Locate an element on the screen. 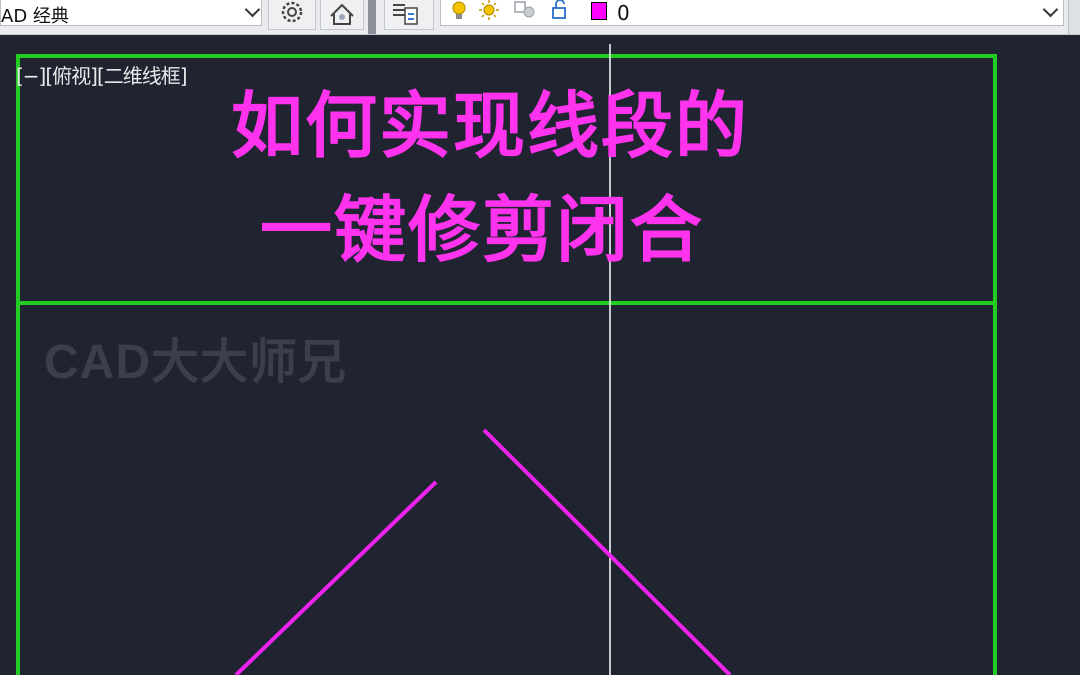  line-segment-right is located at coordinates (607, 551).